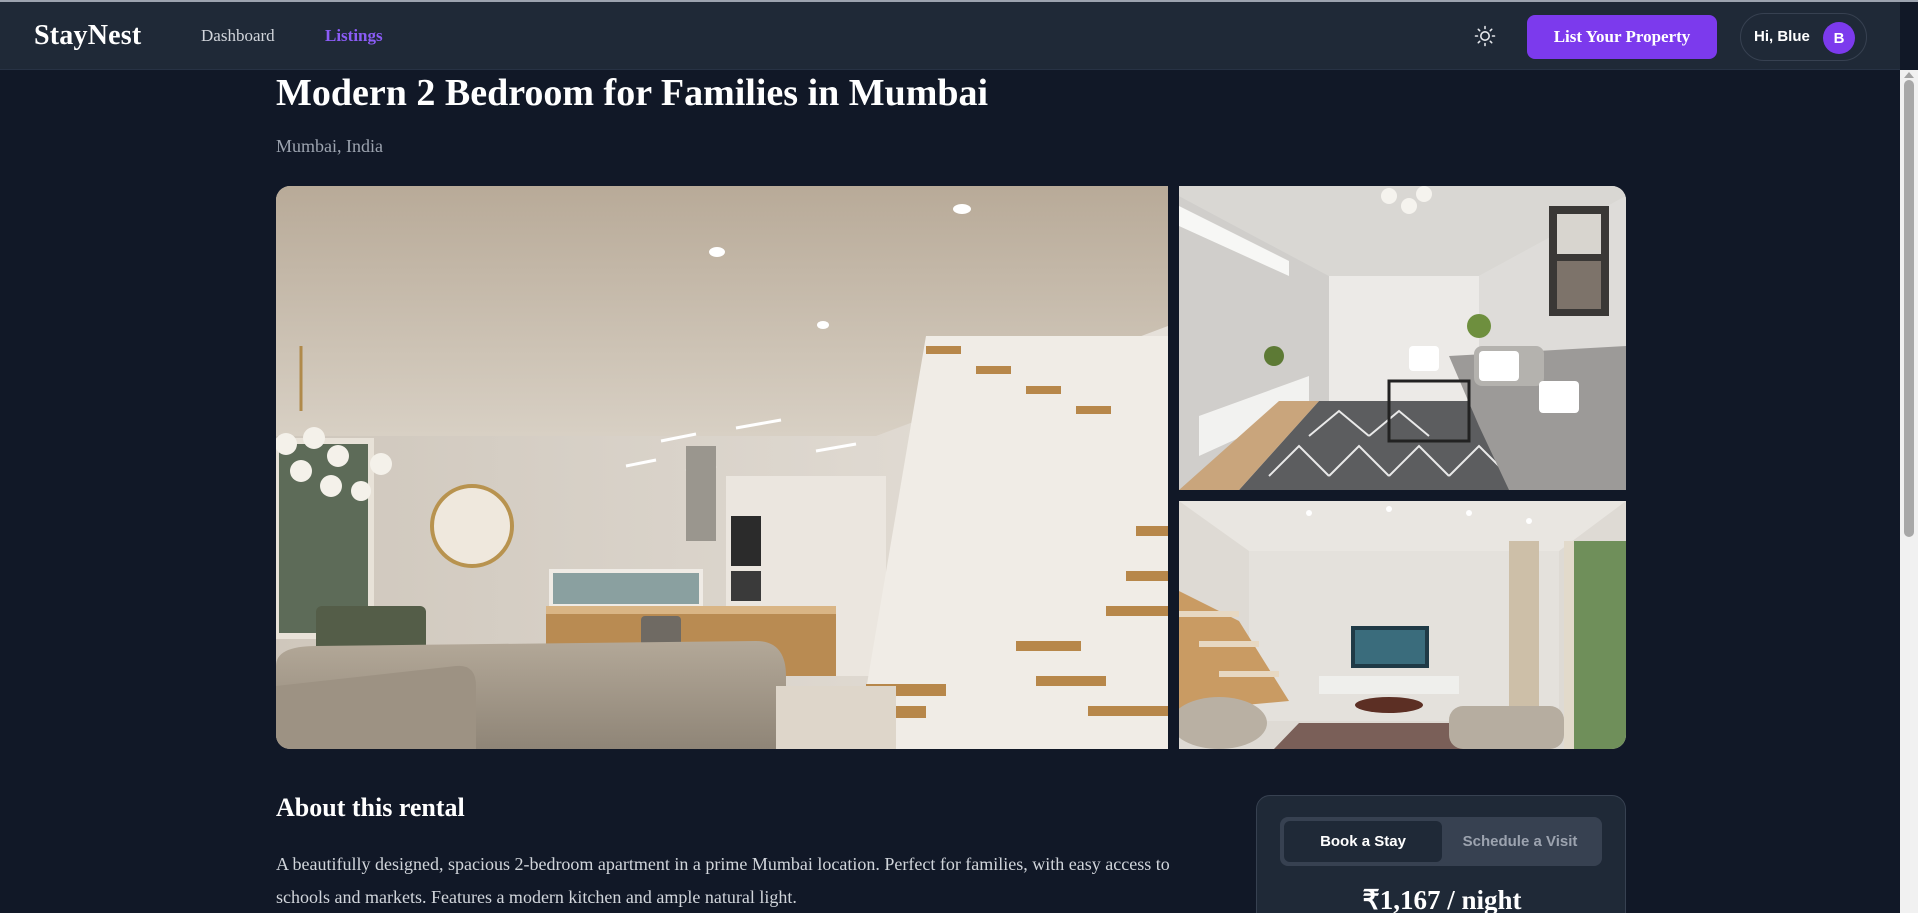 This screenshot has width=1918, height=913. Describe the element at coordinates (238, 36) in the screenshot. I see `nav-link-dashboard: Dashboard` at that location.